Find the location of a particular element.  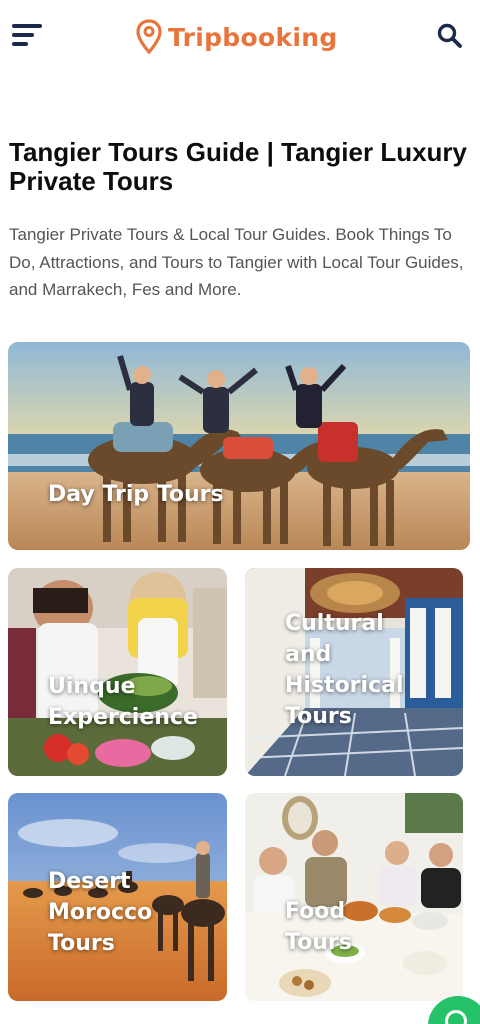

category-card-food-tours: Food Tours is located at coordinates (354, 897).